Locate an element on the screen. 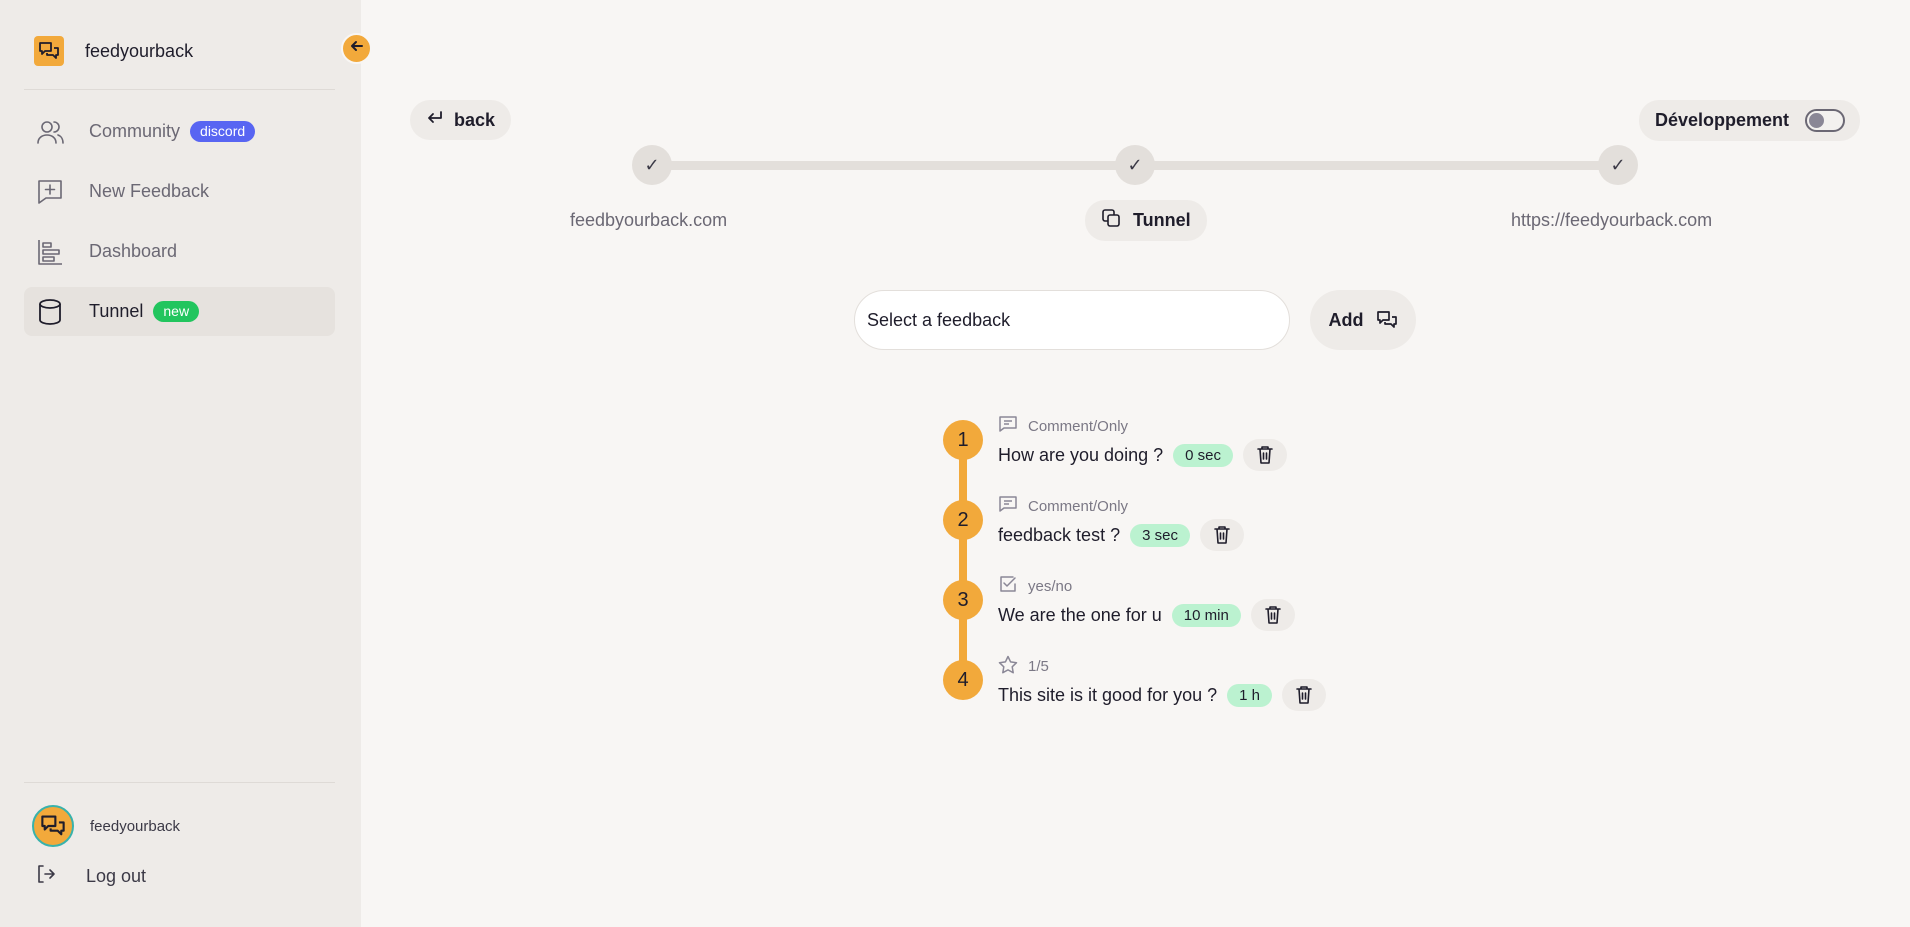  sidebar-item-label: New Feedback is located at coordinates (149, 191).